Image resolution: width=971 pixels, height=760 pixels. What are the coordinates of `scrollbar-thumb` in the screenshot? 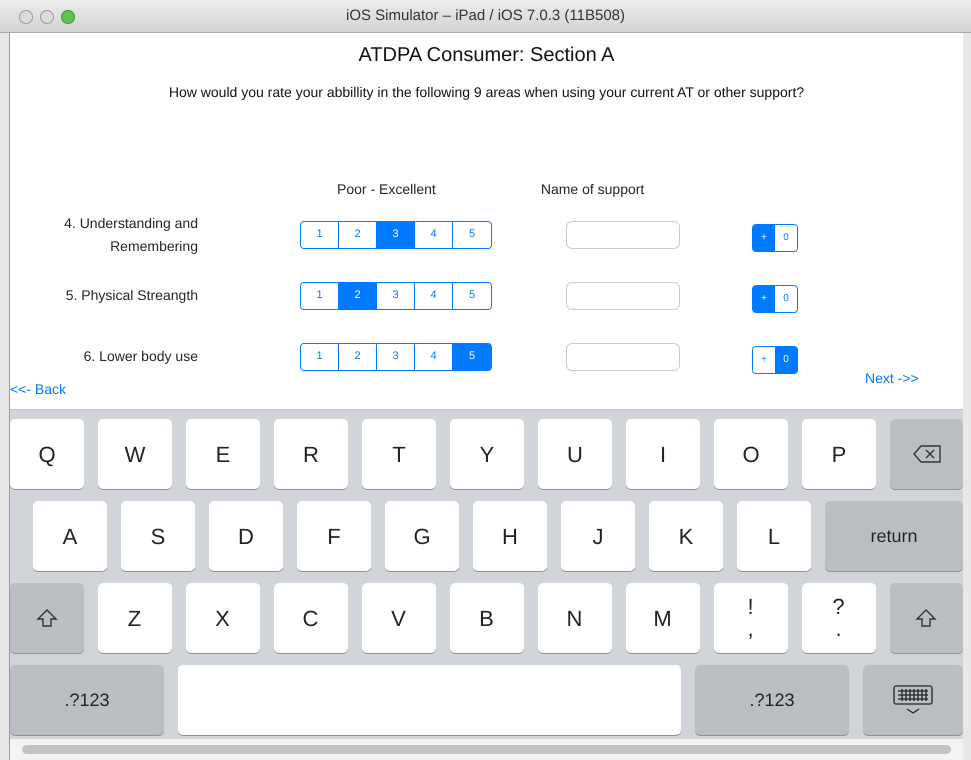 It's located at (486, 749).